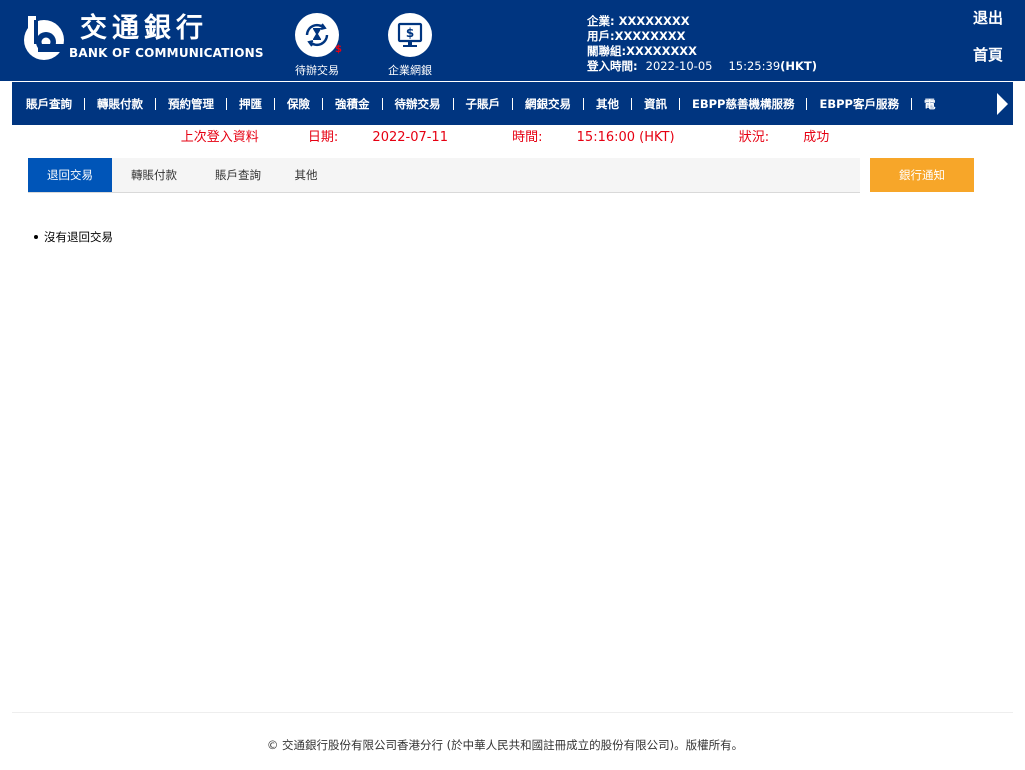 Image resolution: width=1025 pixels, height=770 pixels. I want to click on corporate-ebanking-shortcut: $ 企業網銀, so click(410, 46).